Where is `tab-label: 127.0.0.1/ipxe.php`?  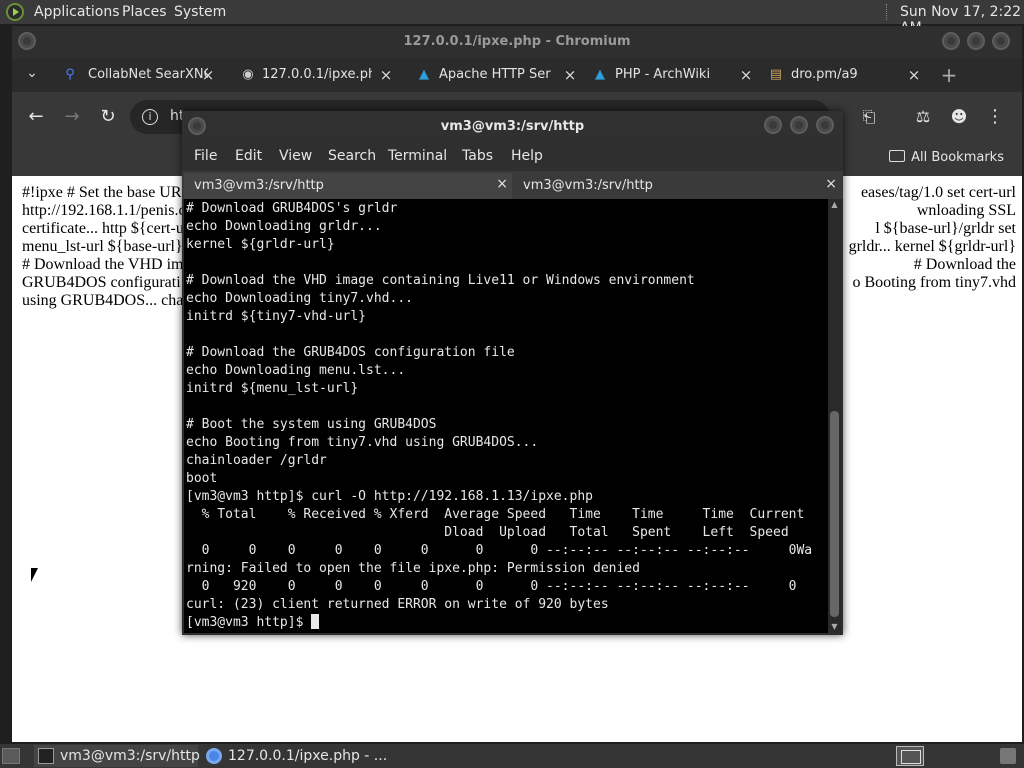
tab-label: 127.0.0.1/ipxe.php is located at coordinates (317, 74).